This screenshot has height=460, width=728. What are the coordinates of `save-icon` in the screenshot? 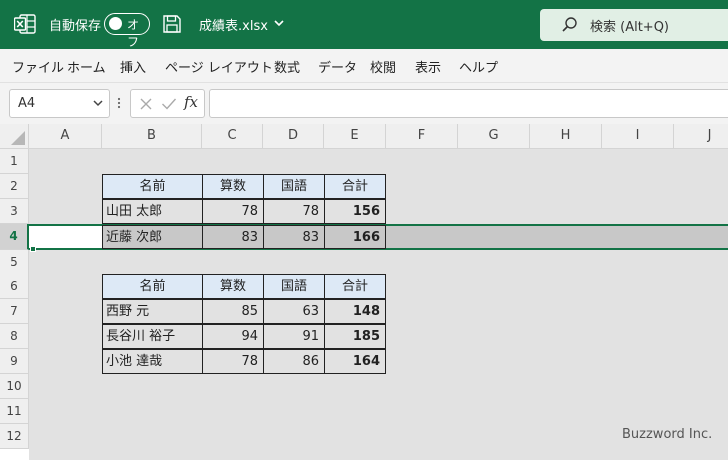 It's located at (172, 24).